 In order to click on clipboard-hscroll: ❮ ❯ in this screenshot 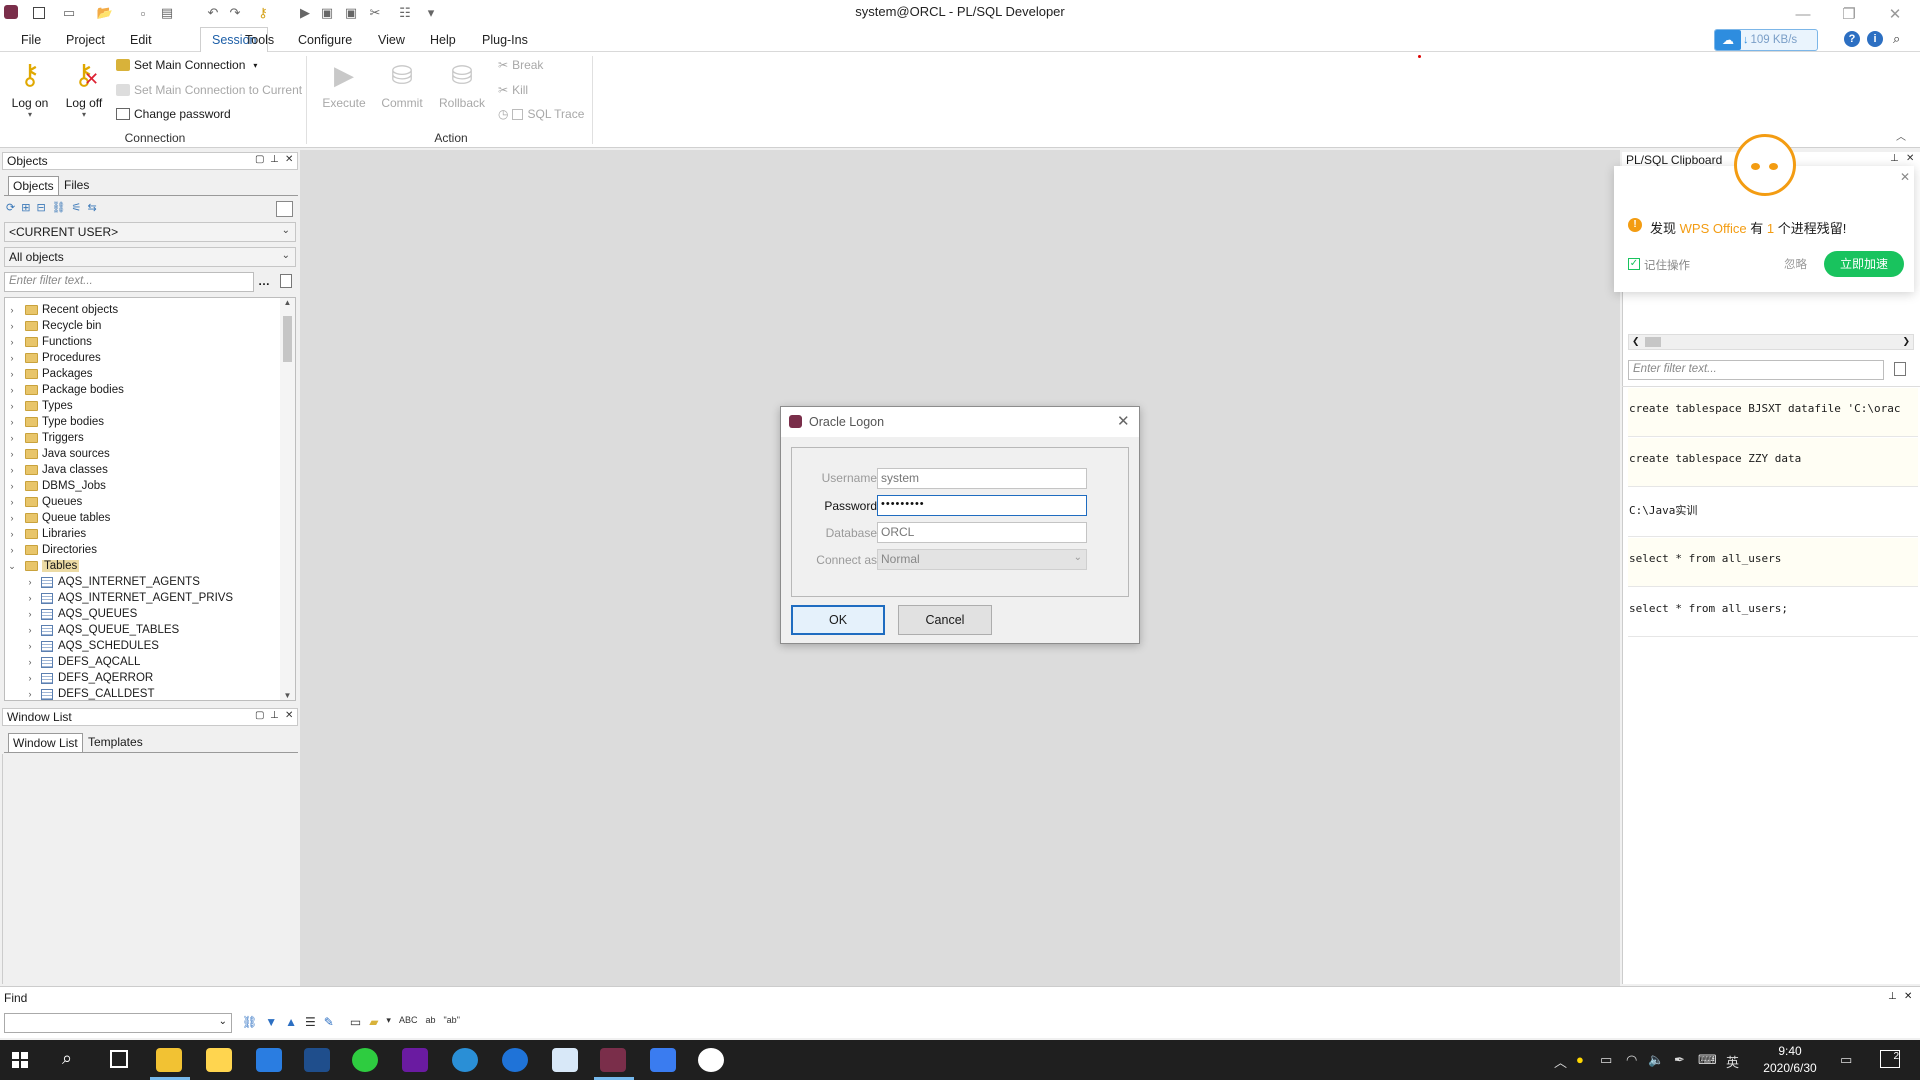, I will do `click(1771, 342)`.